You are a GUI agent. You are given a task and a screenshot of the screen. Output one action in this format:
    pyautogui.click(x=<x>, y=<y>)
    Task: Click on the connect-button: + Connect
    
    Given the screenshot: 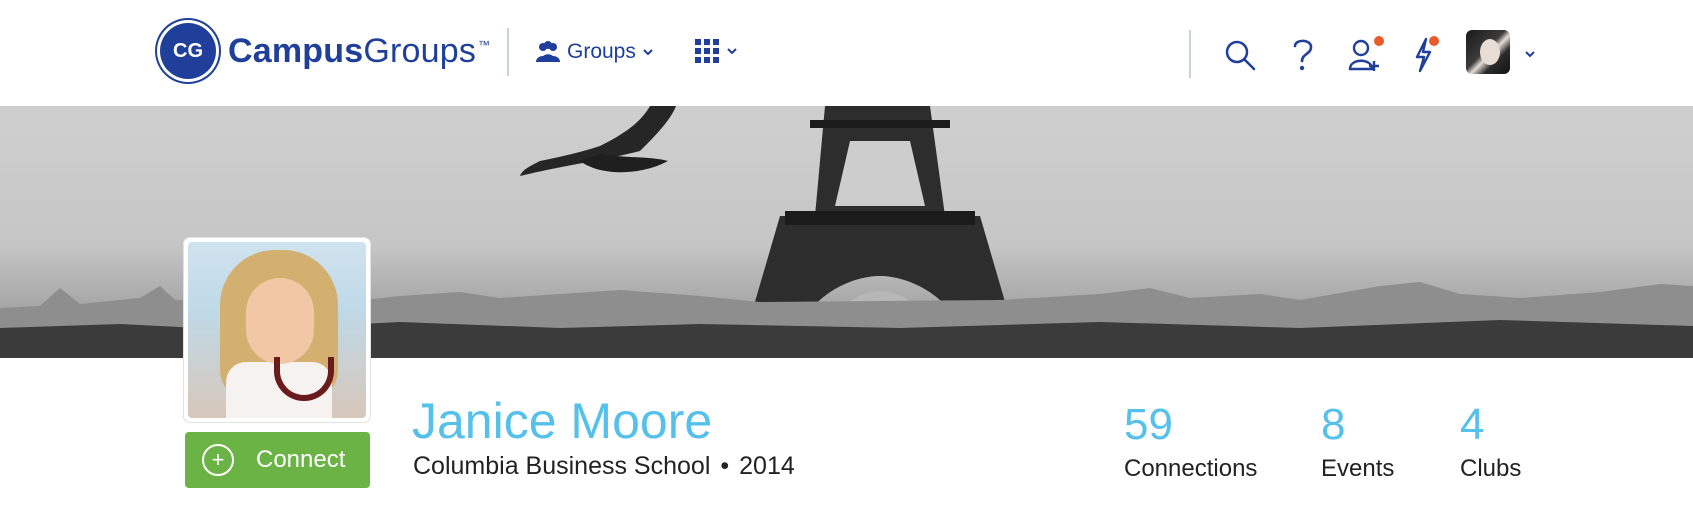 What is the action you would take?
    pyautogui.click(x=277, y=460)
    